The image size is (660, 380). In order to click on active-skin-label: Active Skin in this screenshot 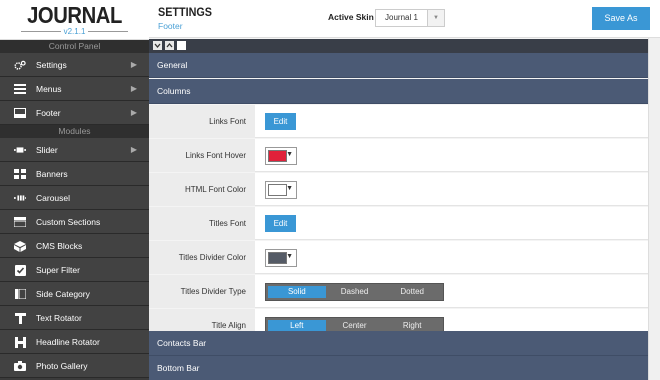, I will do `click(351, 17)`.